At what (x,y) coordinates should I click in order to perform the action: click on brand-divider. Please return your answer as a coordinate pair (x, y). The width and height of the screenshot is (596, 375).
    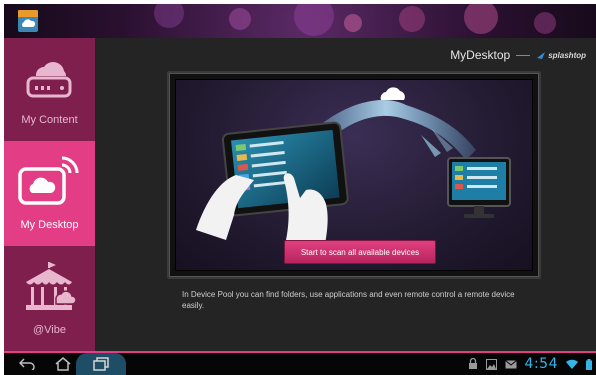
    Looking at the image, I should click on (523, 55).